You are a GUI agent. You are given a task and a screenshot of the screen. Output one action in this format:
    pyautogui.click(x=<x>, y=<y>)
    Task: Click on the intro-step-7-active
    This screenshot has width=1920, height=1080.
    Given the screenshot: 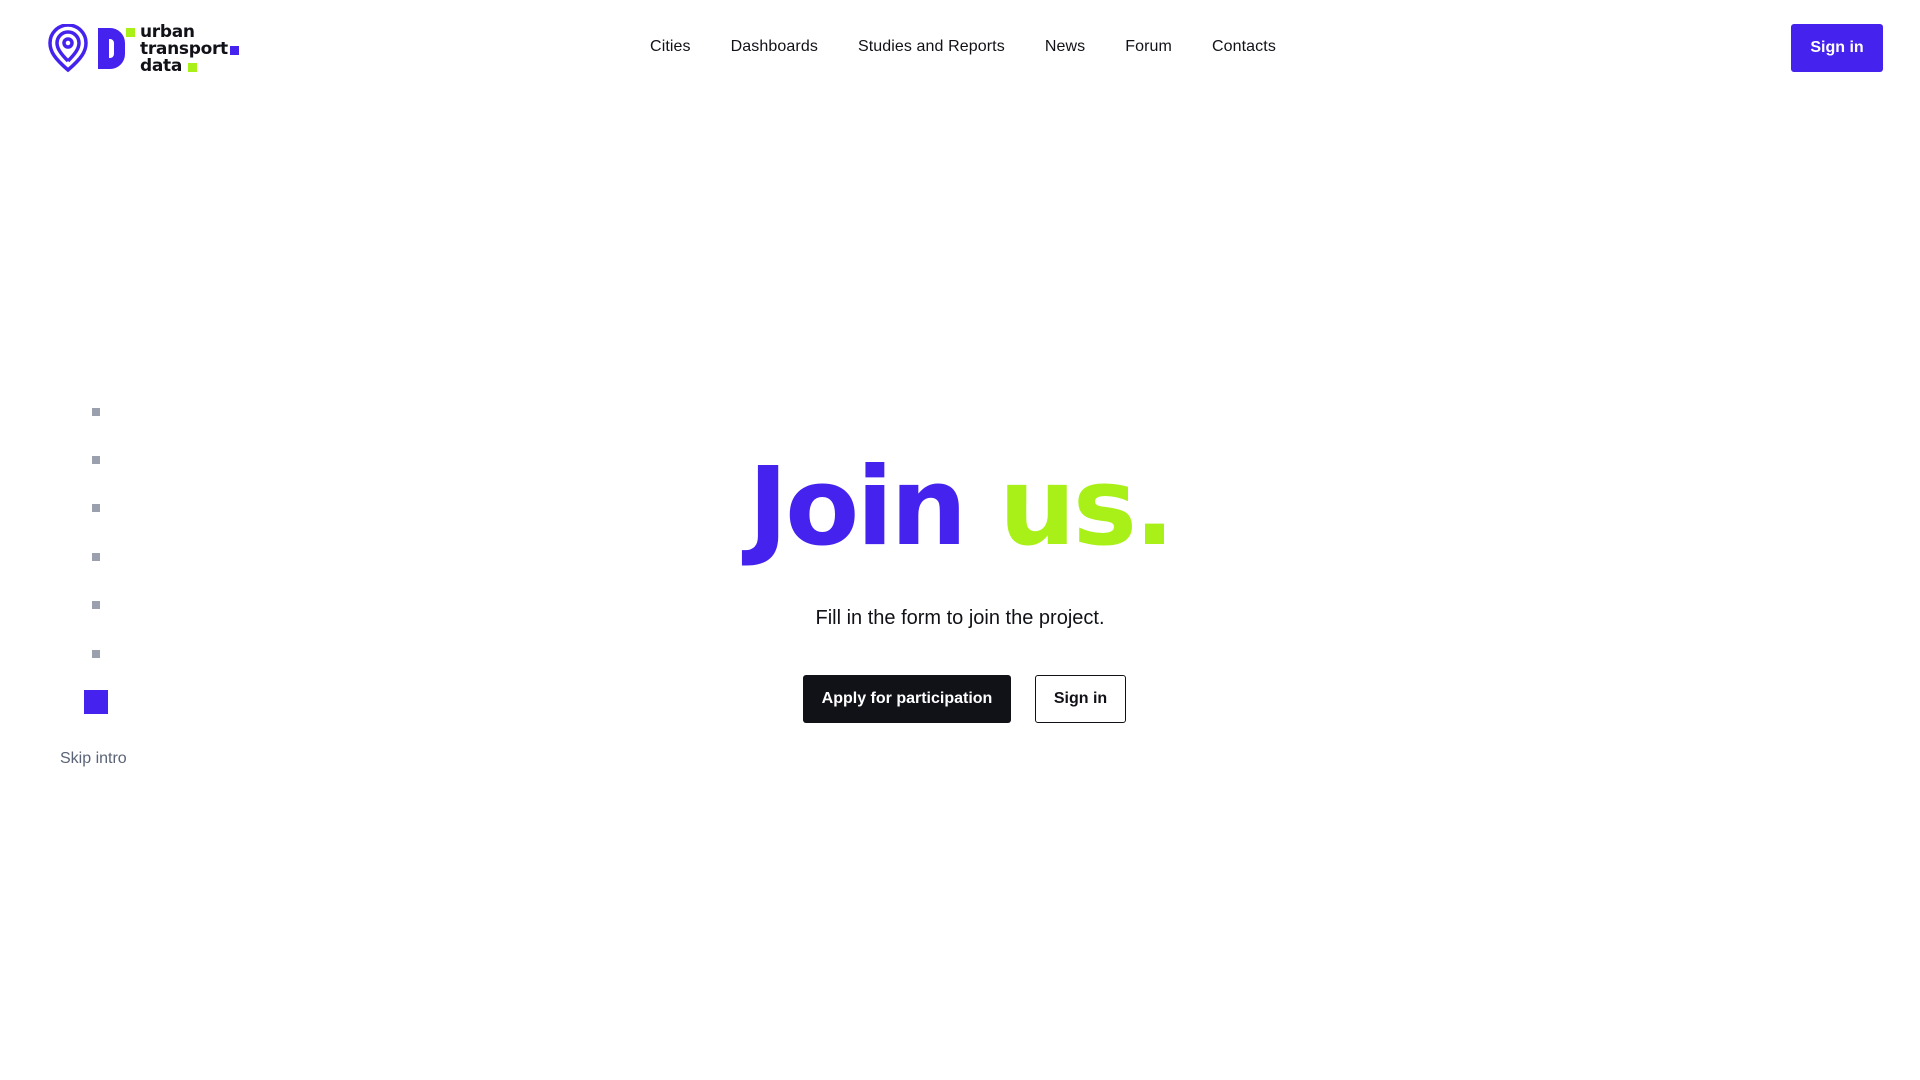 What is the action you would take?
    pyautogui.click(x=96, y=702)
    